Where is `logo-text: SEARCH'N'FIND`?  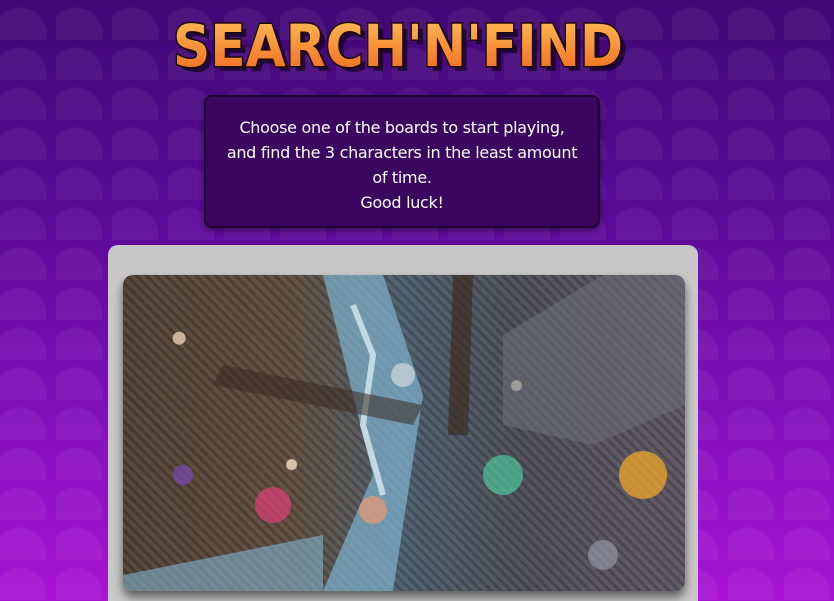
logo-text: SEARCH'N'FIND is located at coordinates (398, 46).